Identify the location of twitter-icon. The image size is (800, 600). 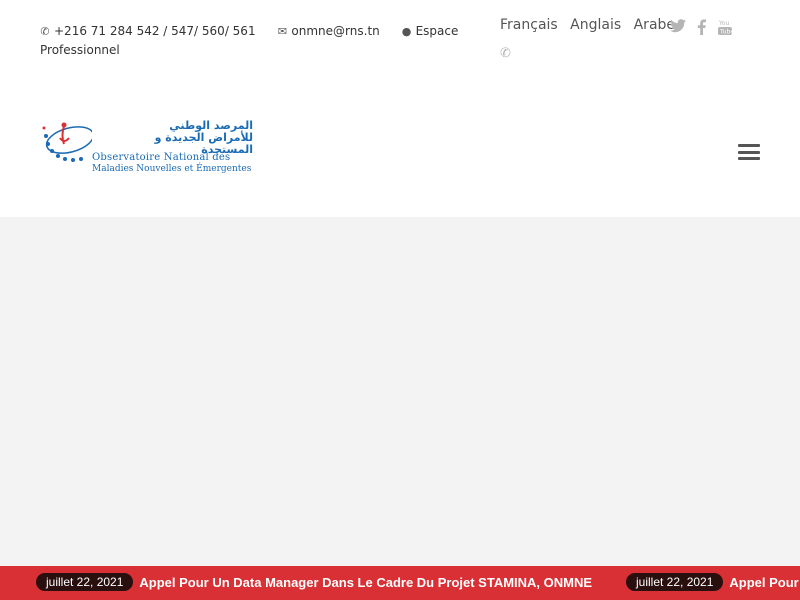
(678, 28).